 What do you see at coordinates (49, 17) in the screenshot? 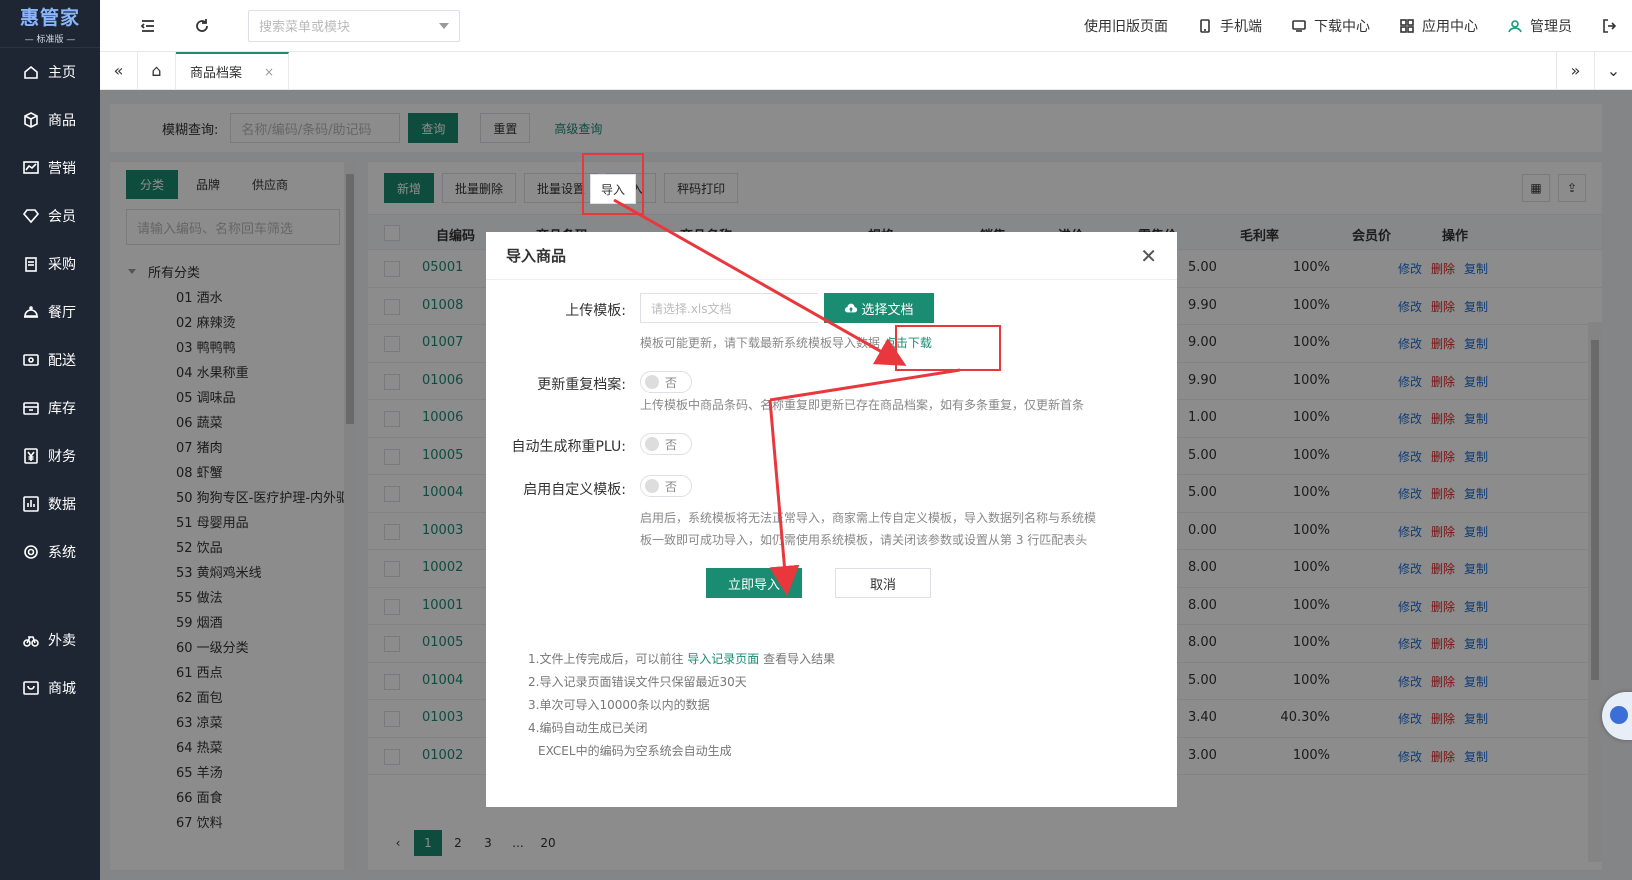
I see `logo-text: 惠管家` at bounding box center [49, 17].